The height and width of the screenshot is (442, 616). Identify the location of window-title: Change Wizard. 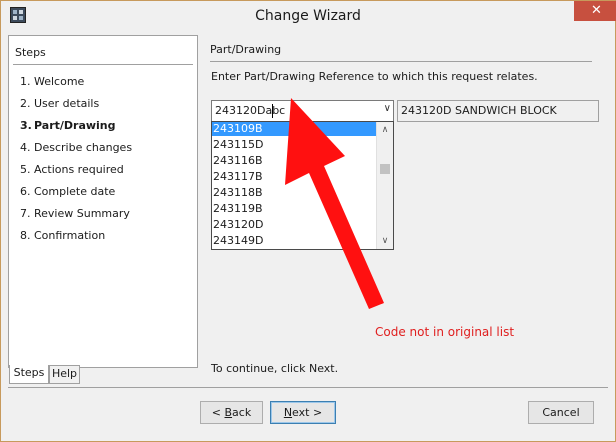
(308, 16).